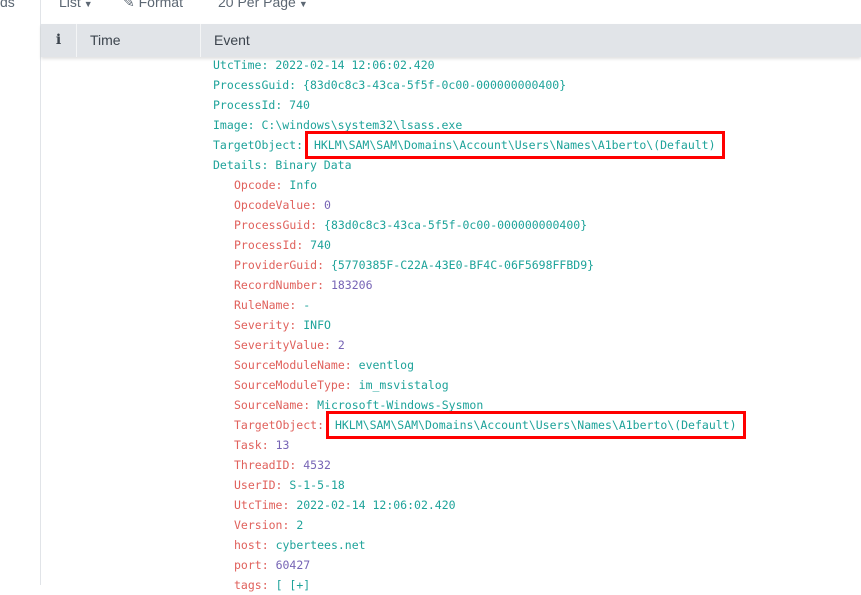  What do you see at coordinates (386, 365) in the screenshot?
I see `field-value: eventlog` at bounding box center [386, 365].